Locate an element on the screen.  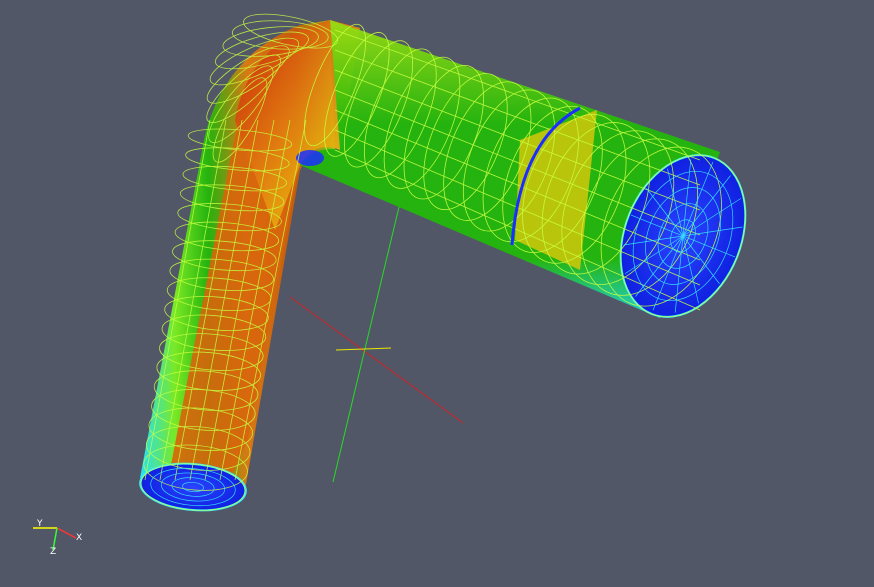
widget-axis-red is located at coordinates (376, 360).